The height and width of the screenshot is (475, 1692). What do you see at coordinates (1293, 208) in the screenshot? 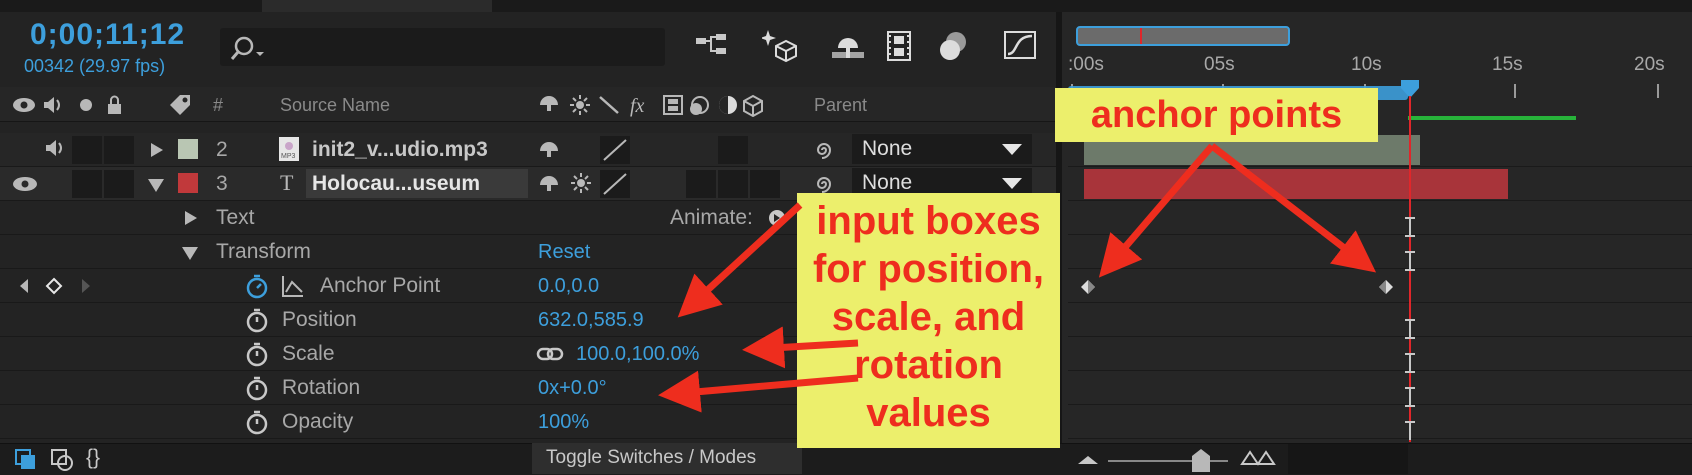
I see `arrow-to-anchor-end` at bounding box center [1293, 208].